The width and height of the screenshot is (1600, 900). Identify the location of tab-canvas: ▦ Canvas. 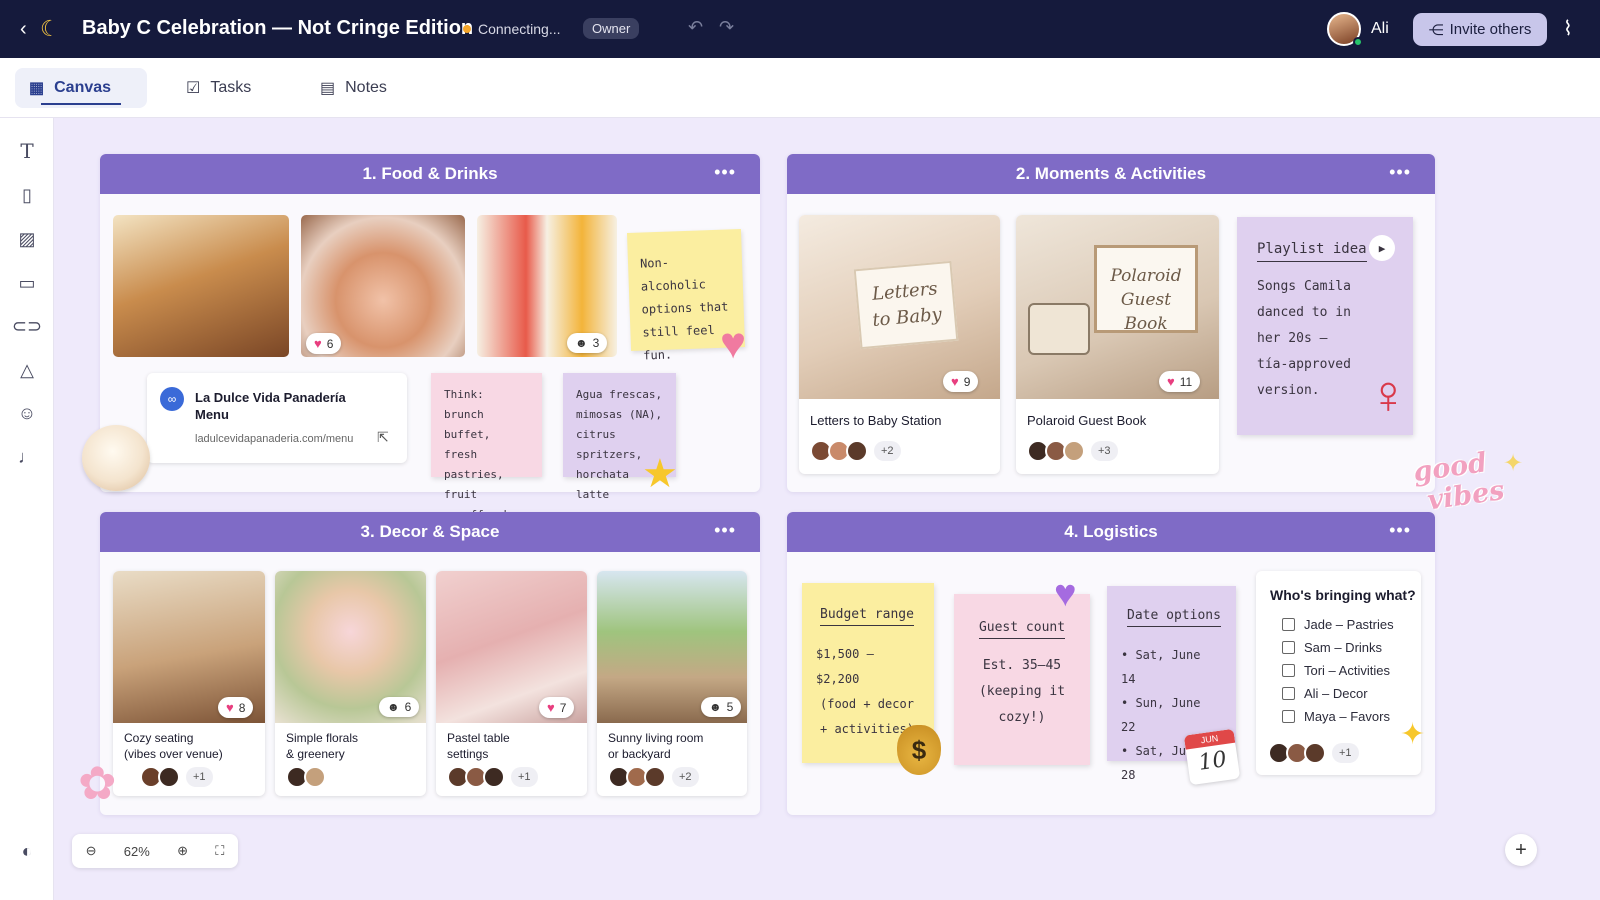
(81, 88).